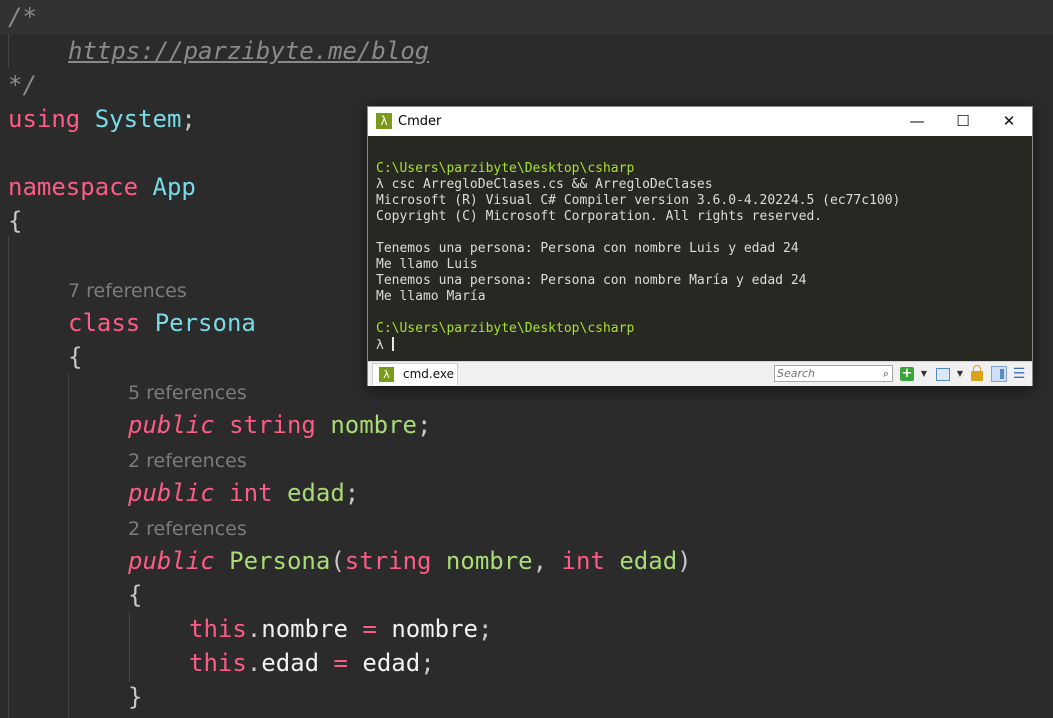  I want to click on grid-icon, so click(943, 374).